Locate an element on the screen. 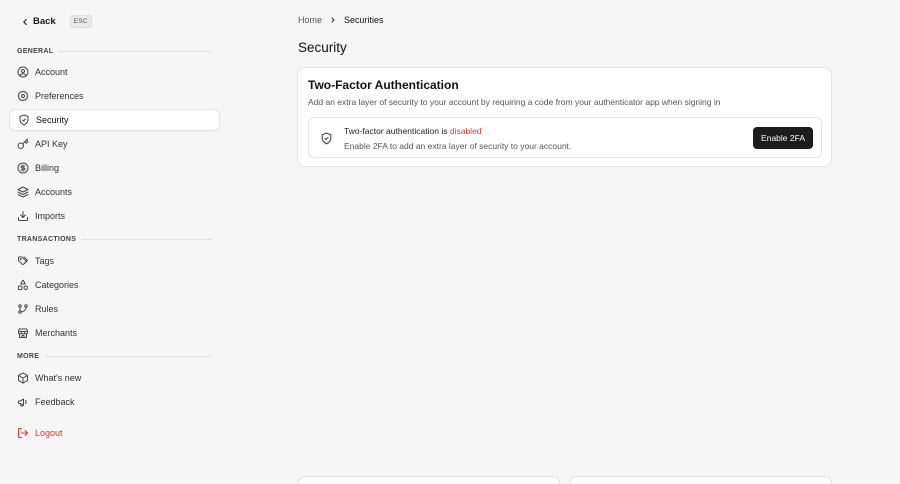  sidebar-item-label: Logout is located at coordinates (49, 433).